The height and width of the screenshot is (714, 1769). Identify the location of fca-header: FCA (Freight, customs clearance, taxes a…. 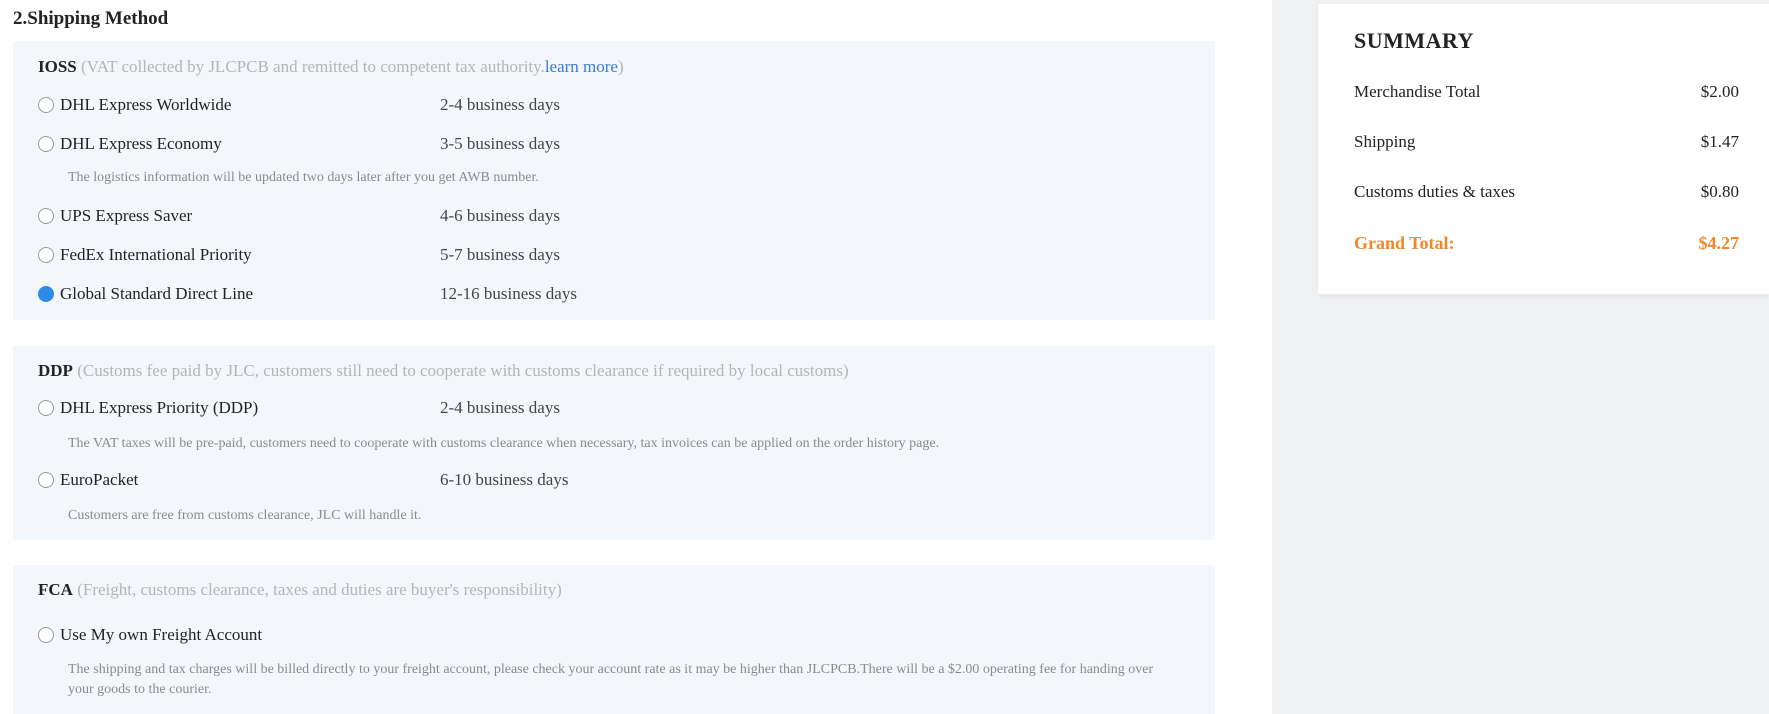
(300, 590).